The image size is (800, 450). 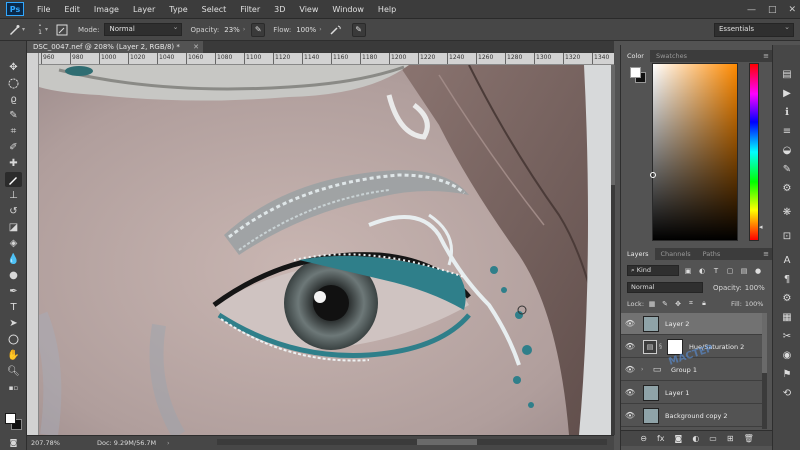 I want to click on menu-help: Help, so click(x=387, y=9).